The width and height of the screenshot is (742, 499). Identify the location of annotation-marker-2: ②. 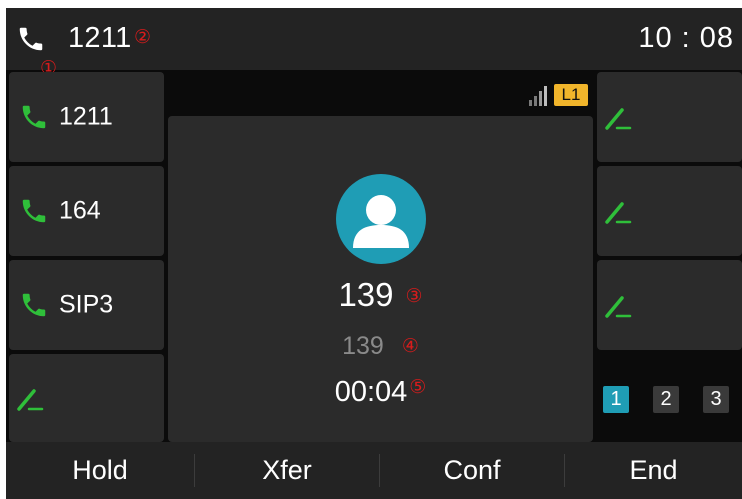
(143, 37).